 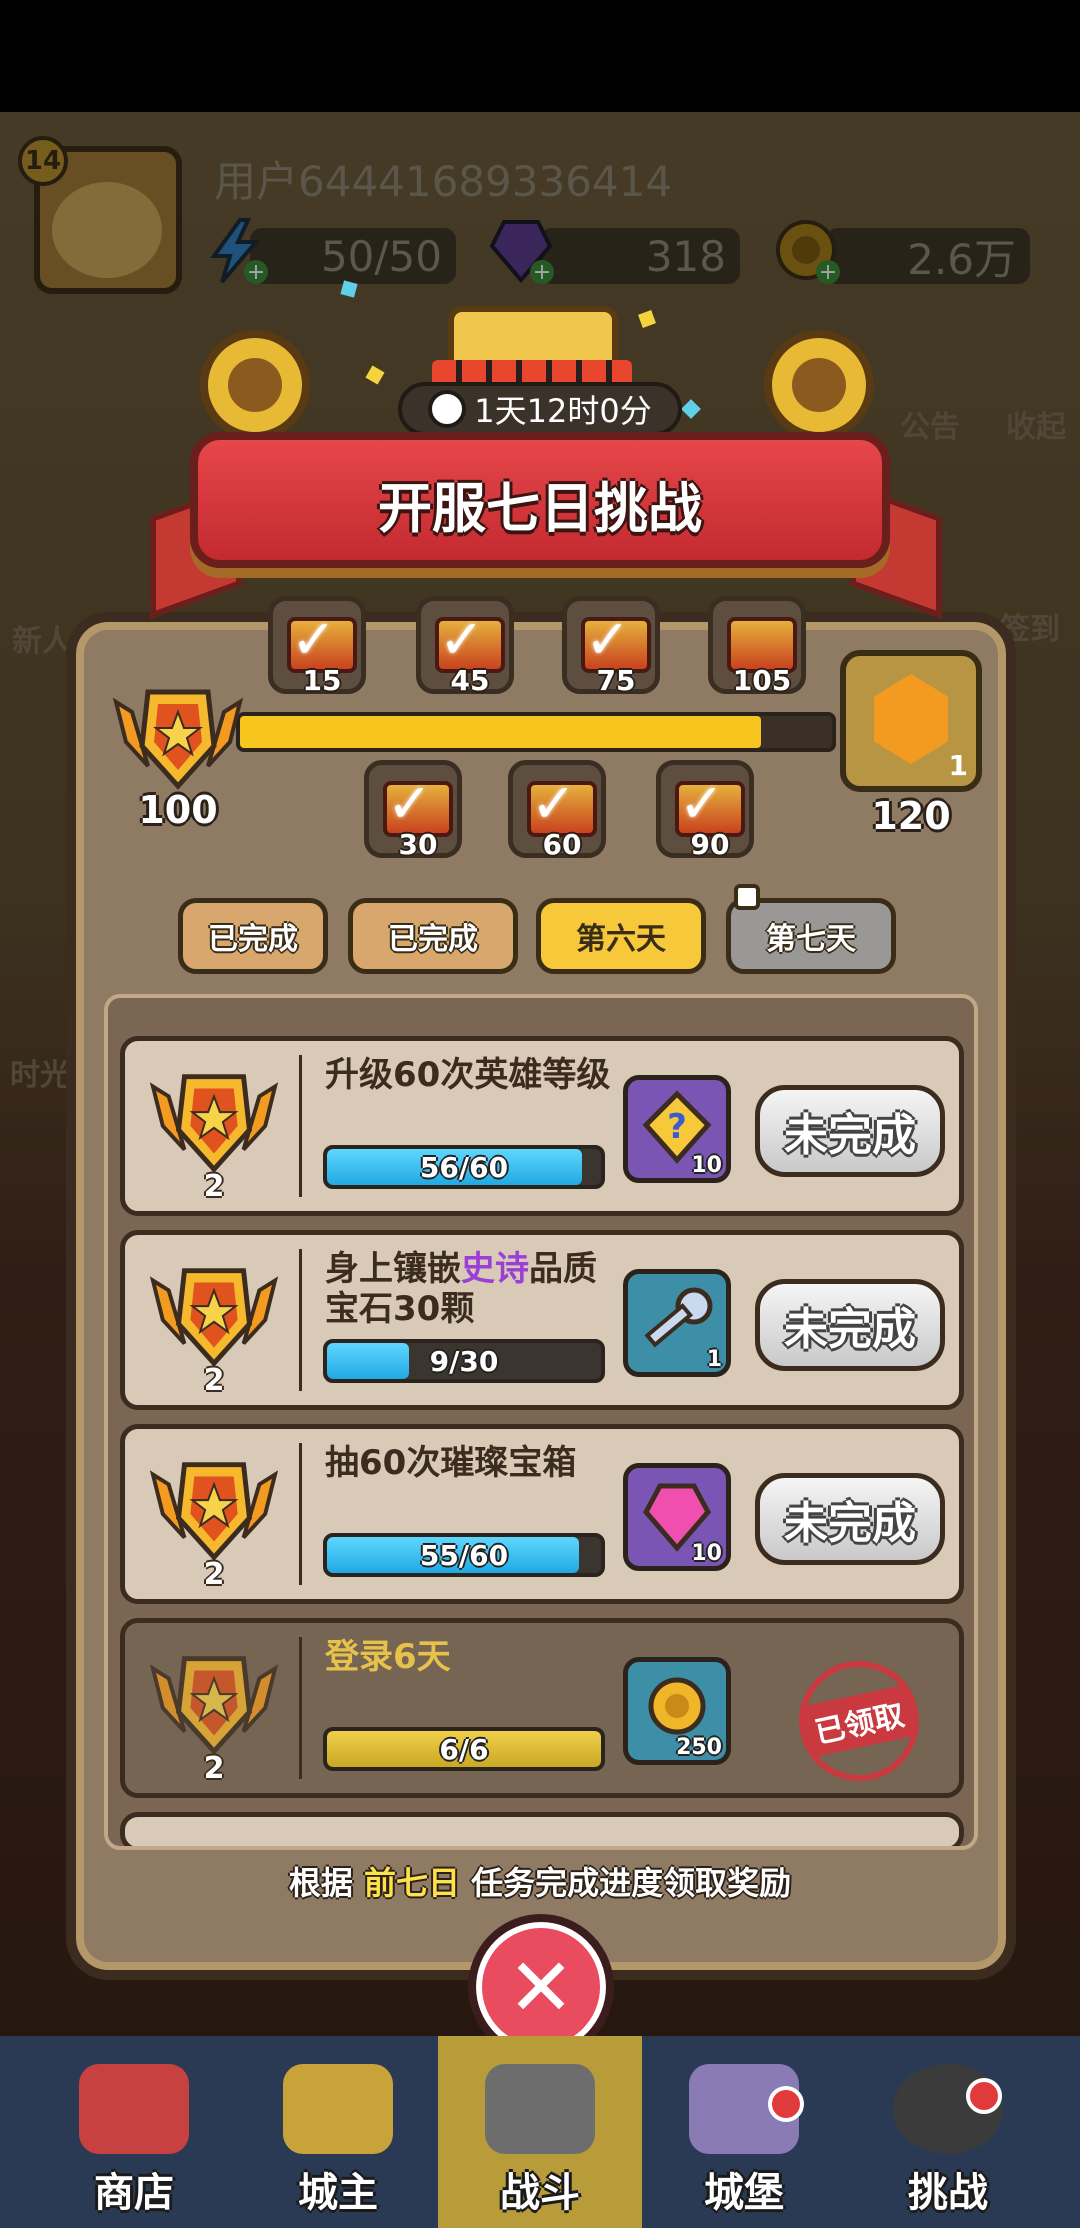 I want to click on final-reward-count: 1, so click(x=958, y=765).